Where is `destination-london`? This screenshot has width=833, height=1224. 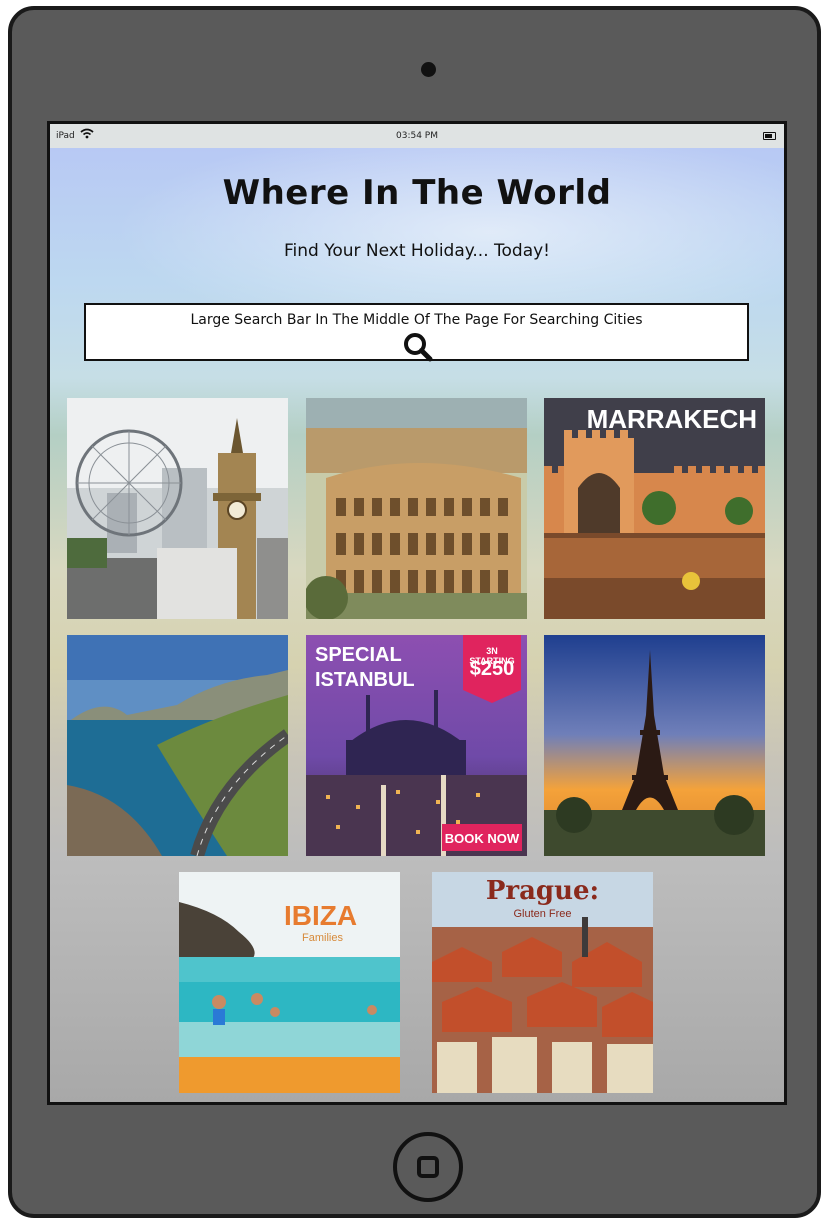 destination-london is located at coordinates (177, 508).